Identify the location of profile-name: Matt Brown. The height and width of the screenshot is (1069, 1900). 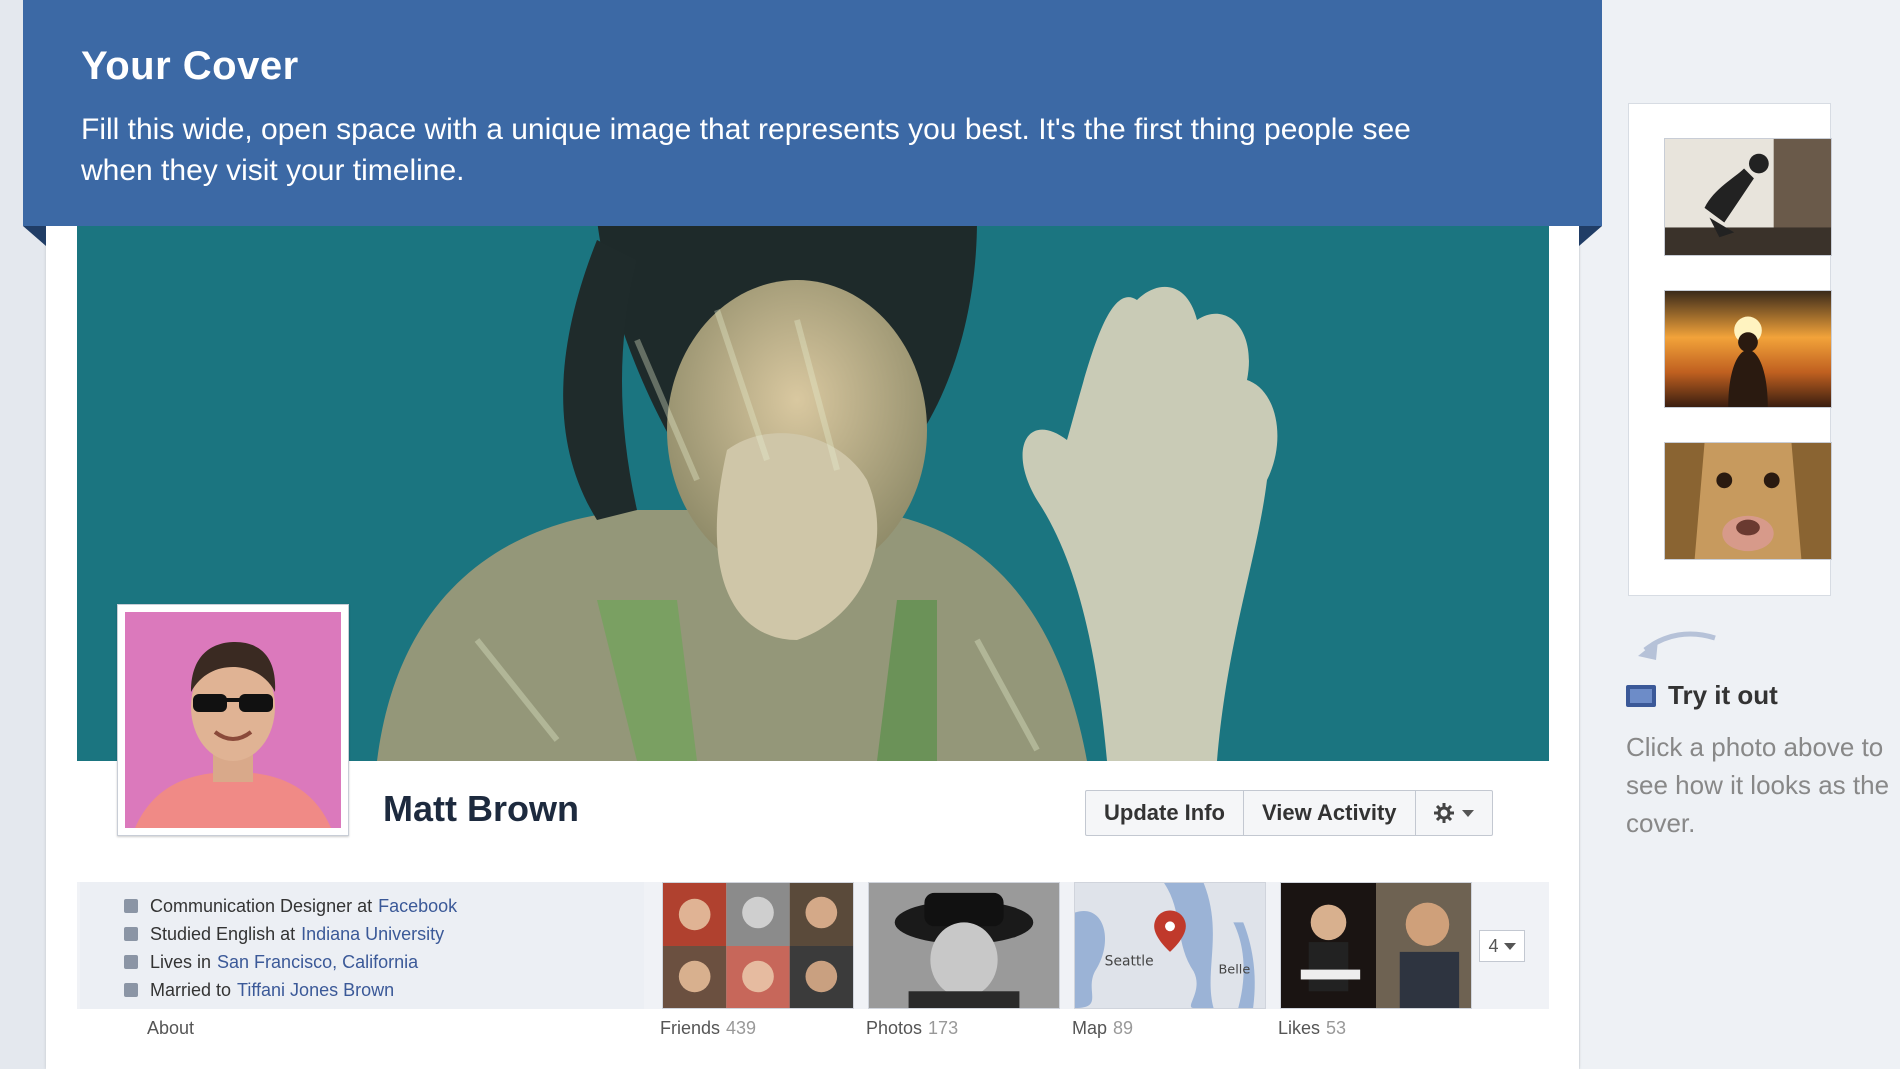
(481, 809).